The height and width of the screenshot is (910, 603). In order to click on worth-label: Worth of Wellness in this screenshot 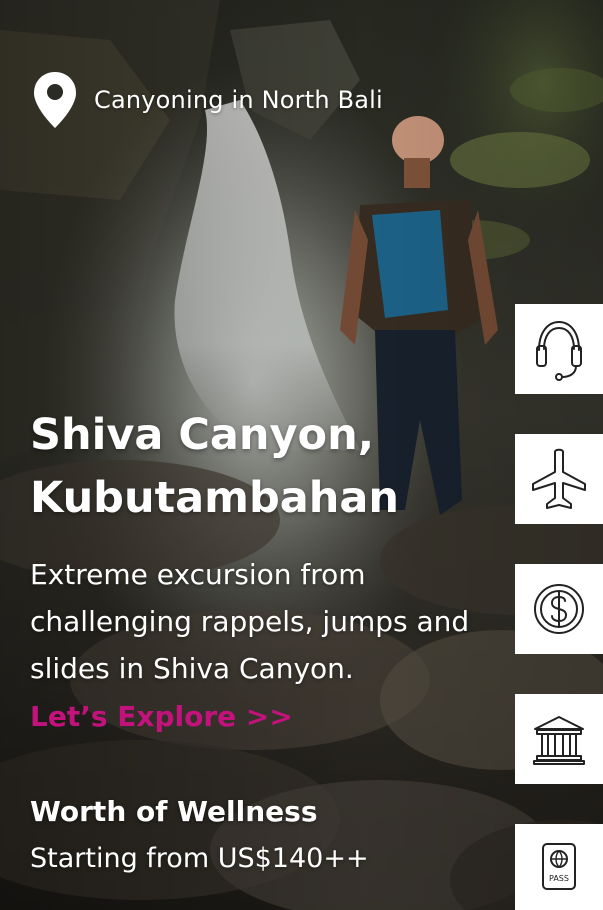, I will do `click(174, 811)`.